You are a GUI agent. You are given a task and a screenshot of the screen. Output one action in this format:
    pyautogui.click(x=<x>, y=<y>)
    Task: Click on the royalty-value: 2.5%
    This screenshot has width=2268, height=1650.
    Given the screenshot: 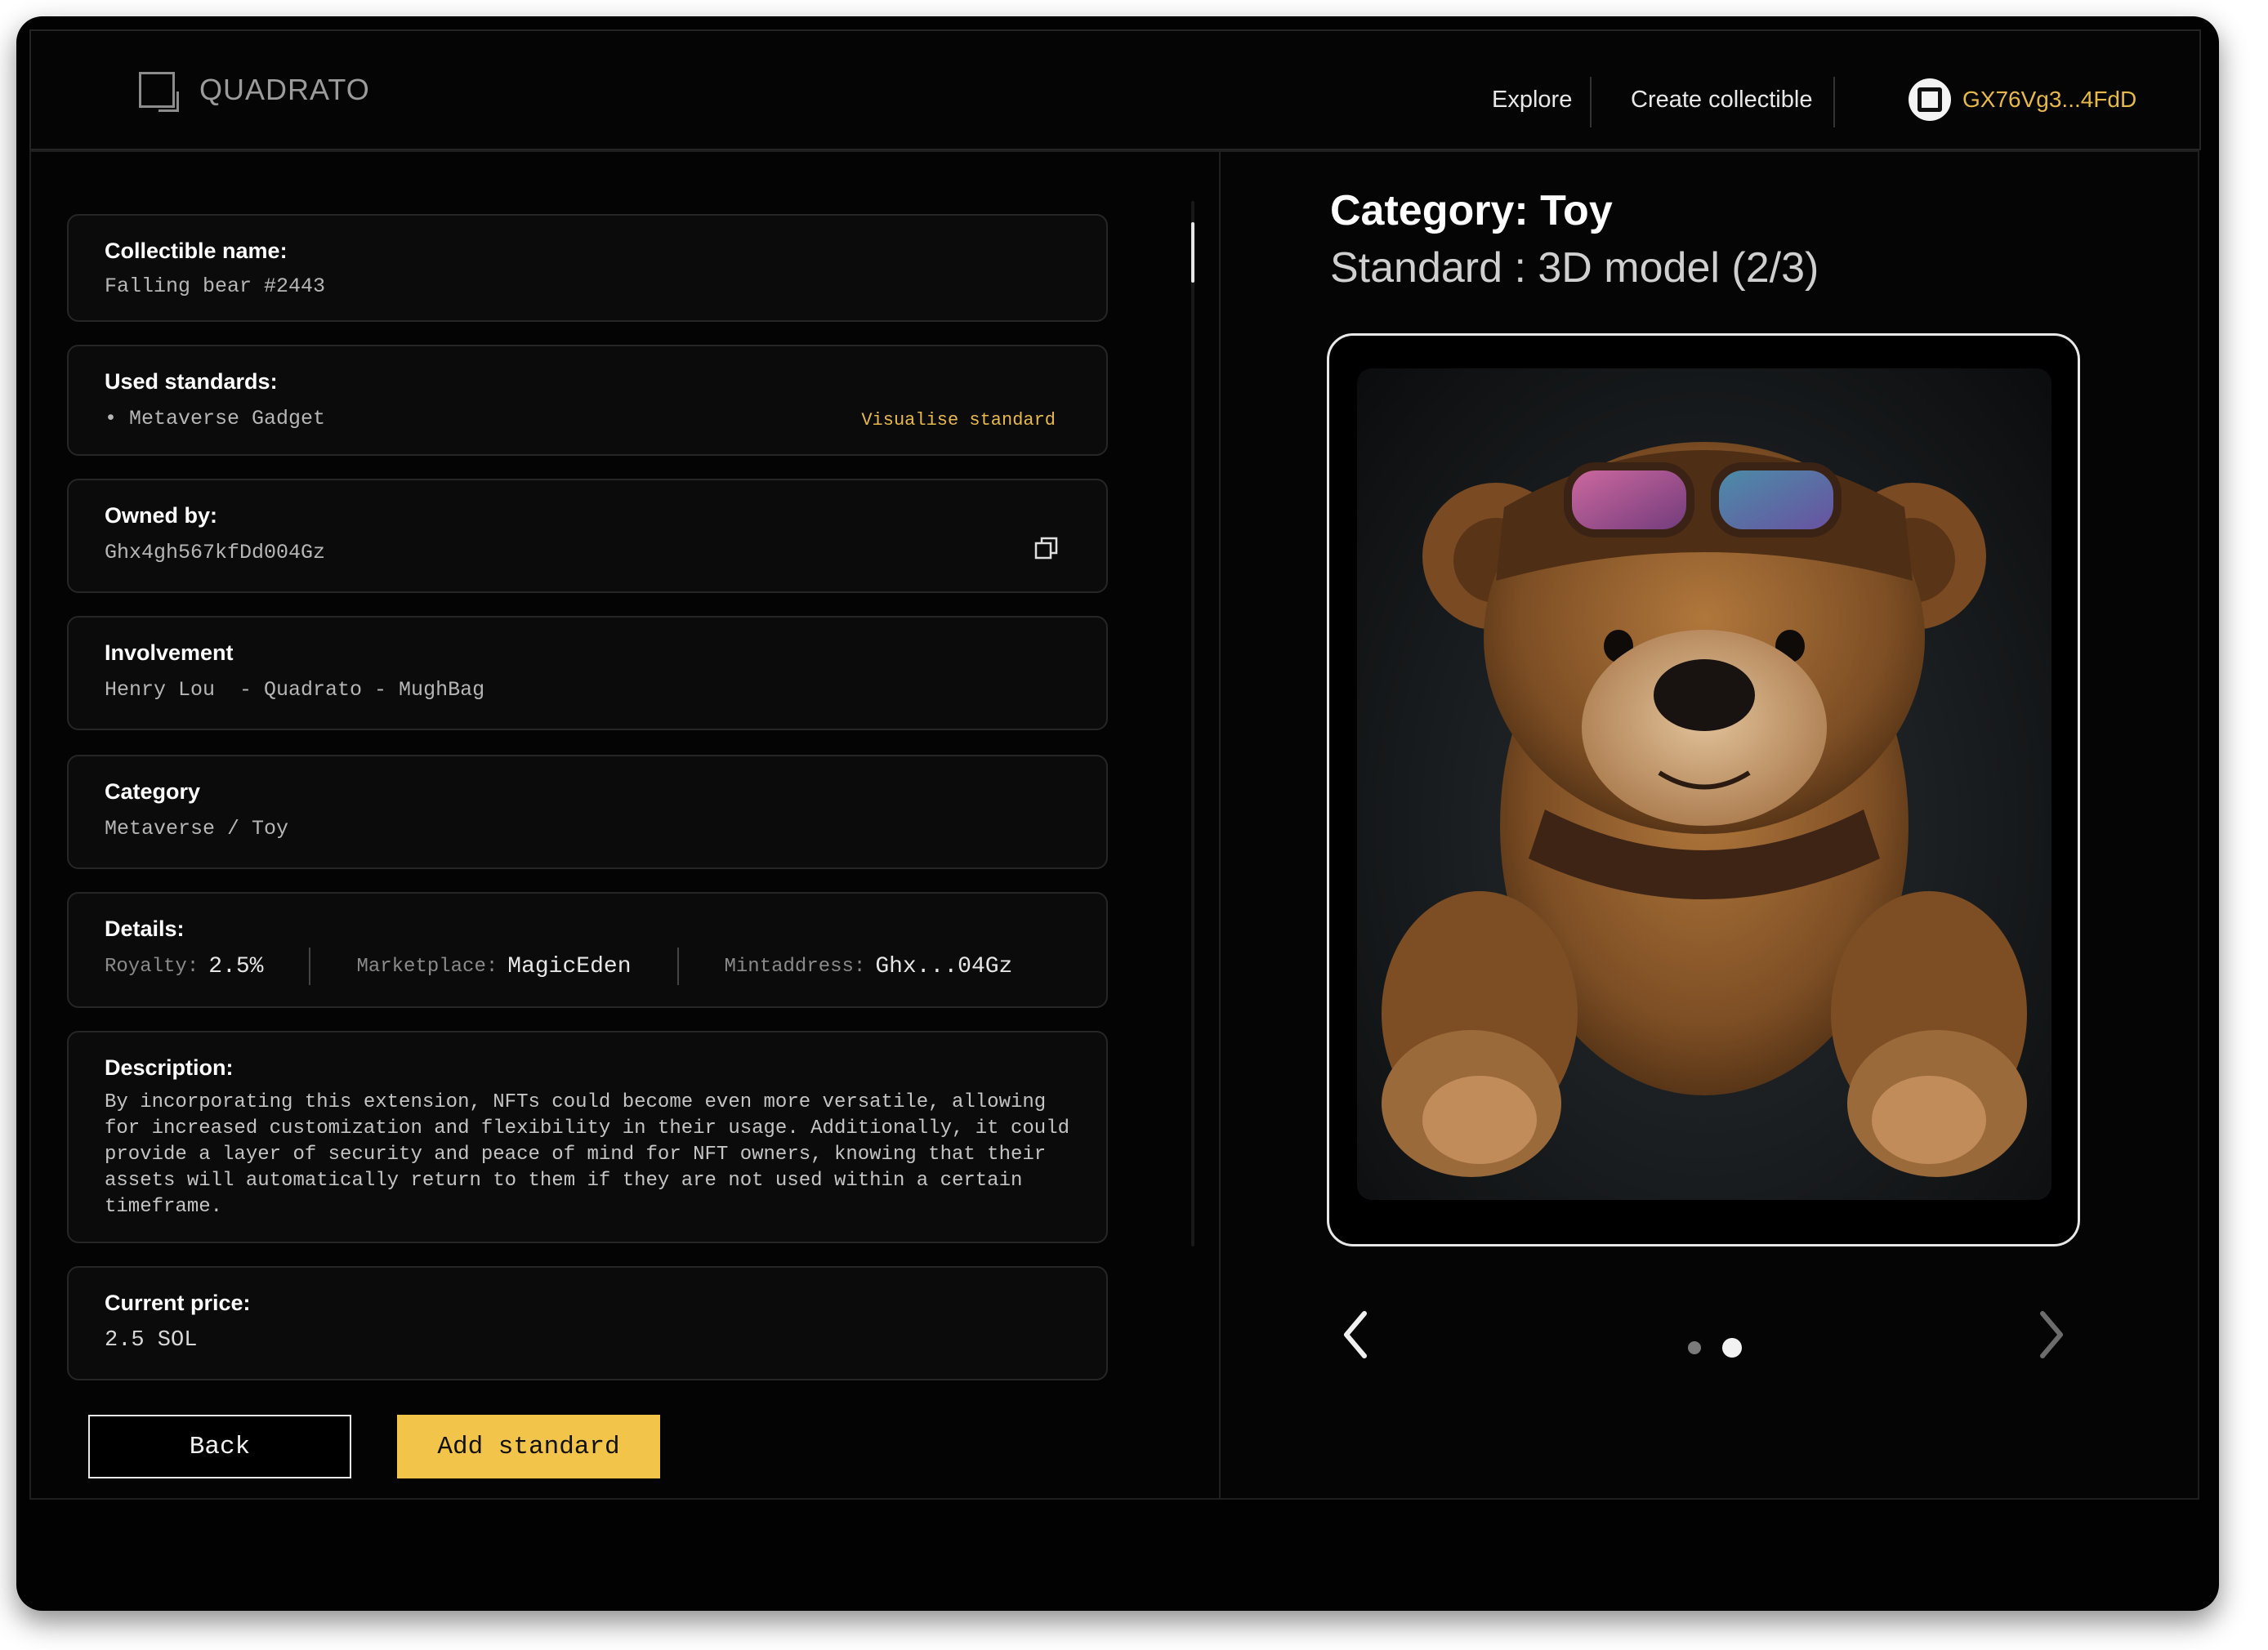 What is the action you would take?
    pyautogui.click(x=236, y=966)
    